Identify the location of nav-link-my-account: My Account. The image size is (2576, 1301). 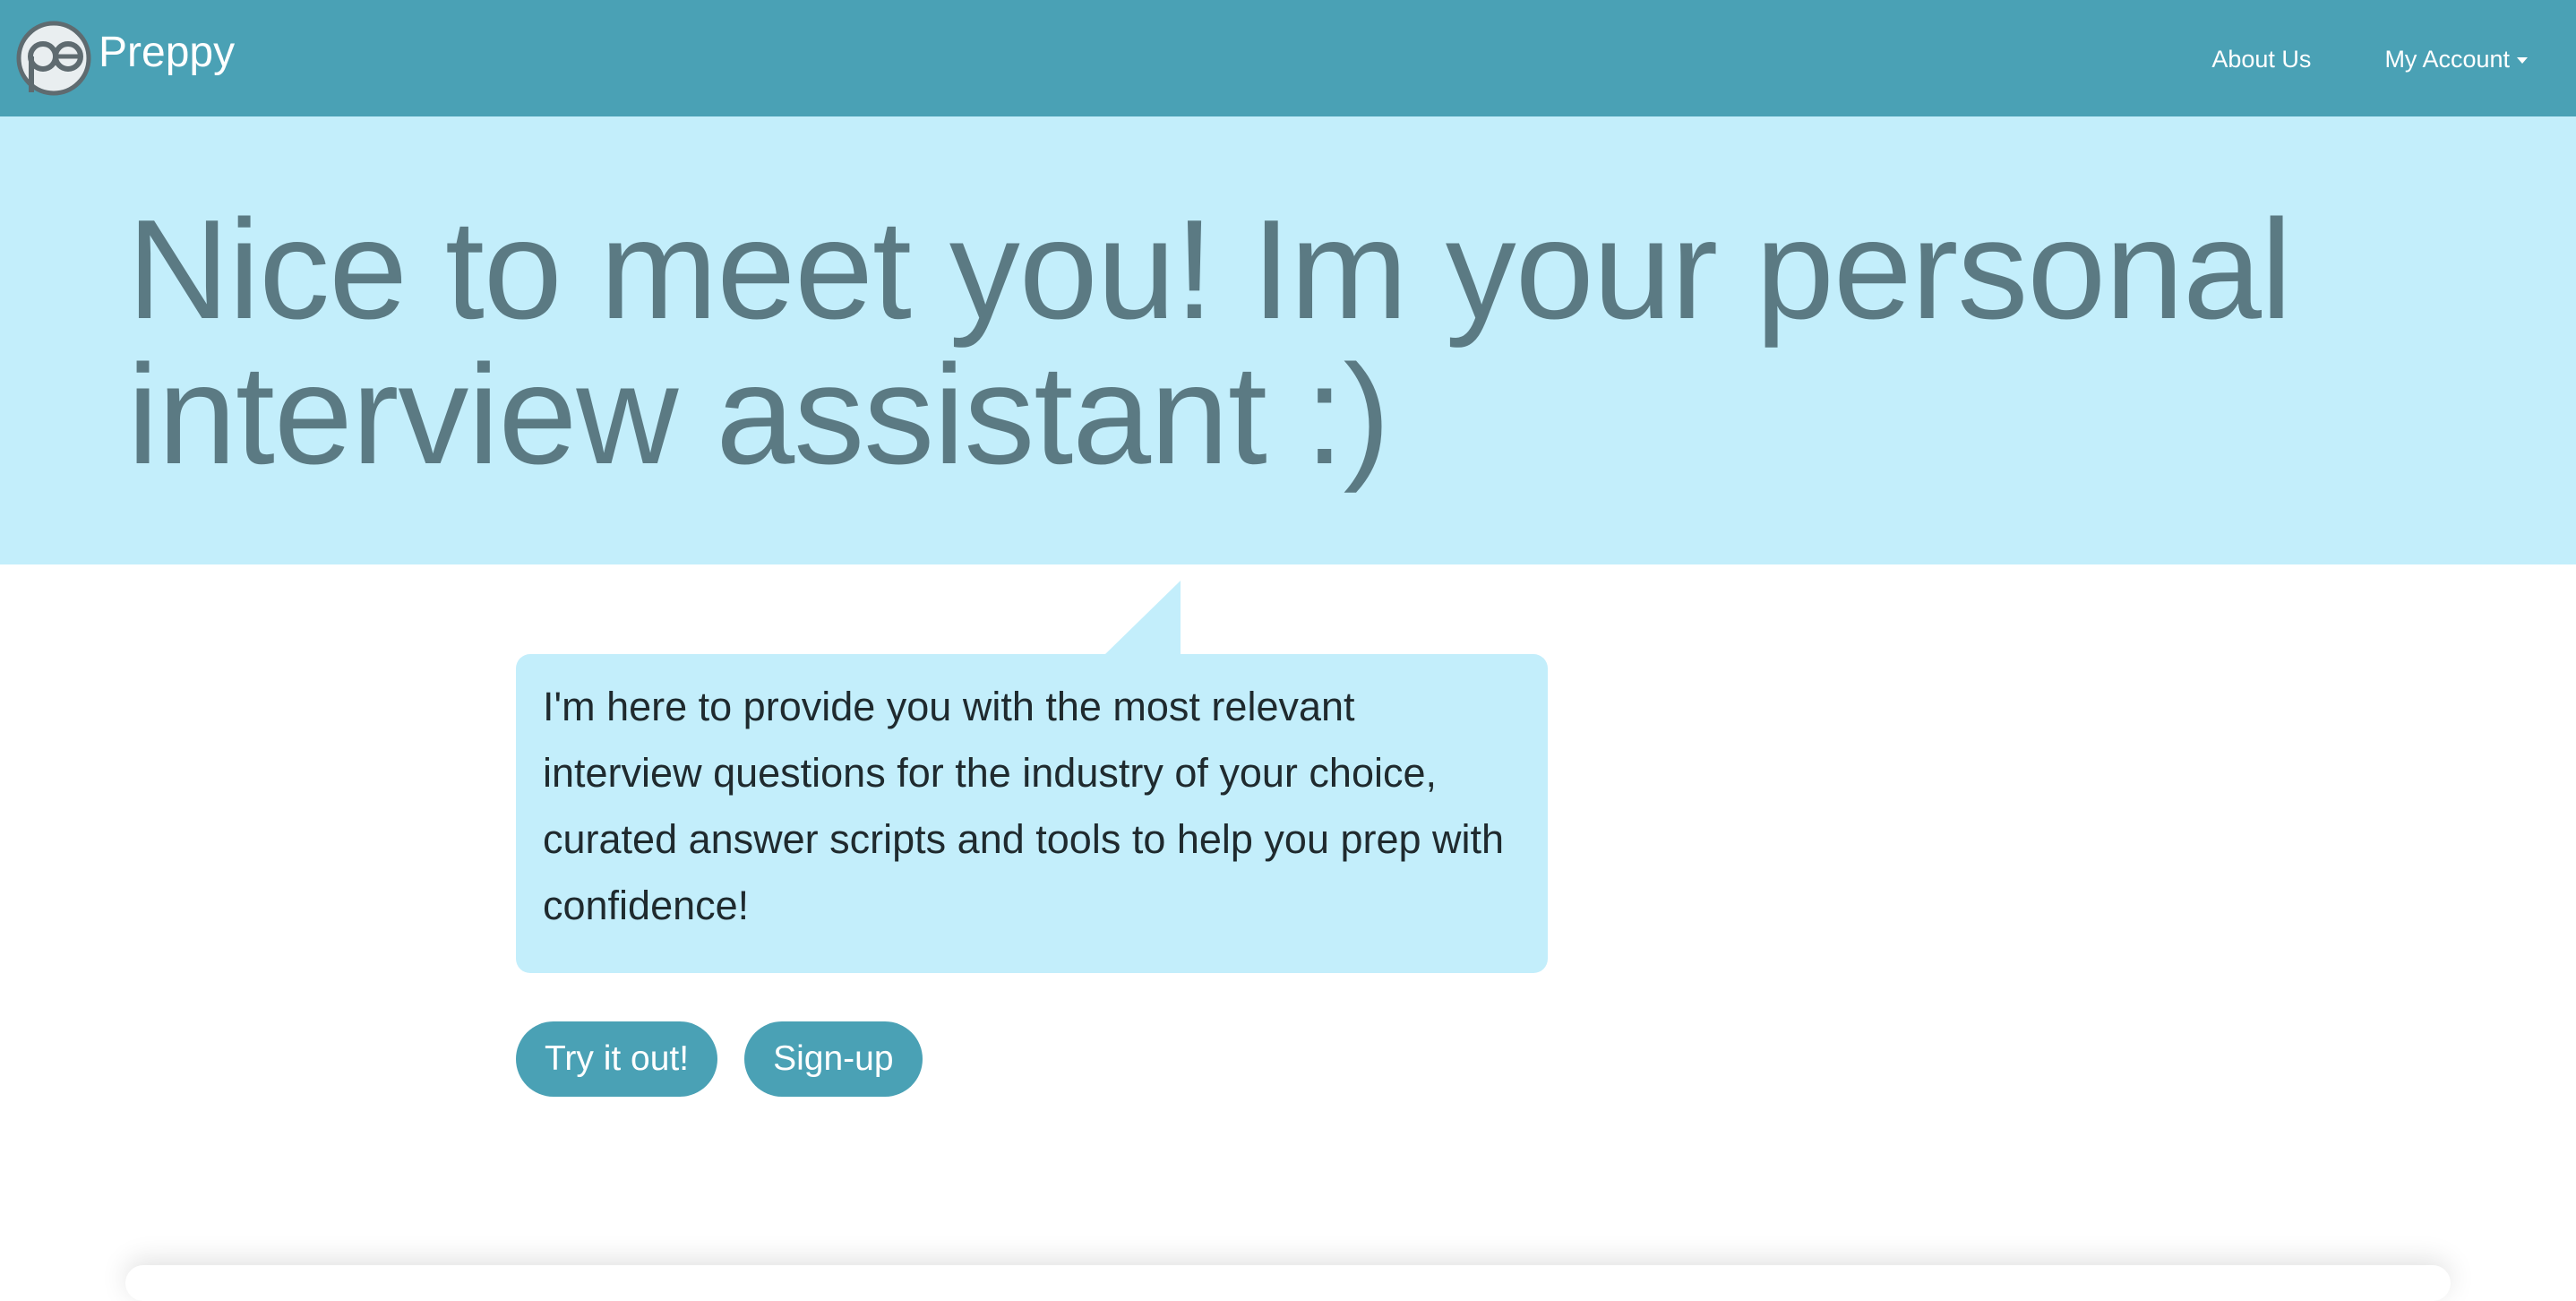
(2456, 59).